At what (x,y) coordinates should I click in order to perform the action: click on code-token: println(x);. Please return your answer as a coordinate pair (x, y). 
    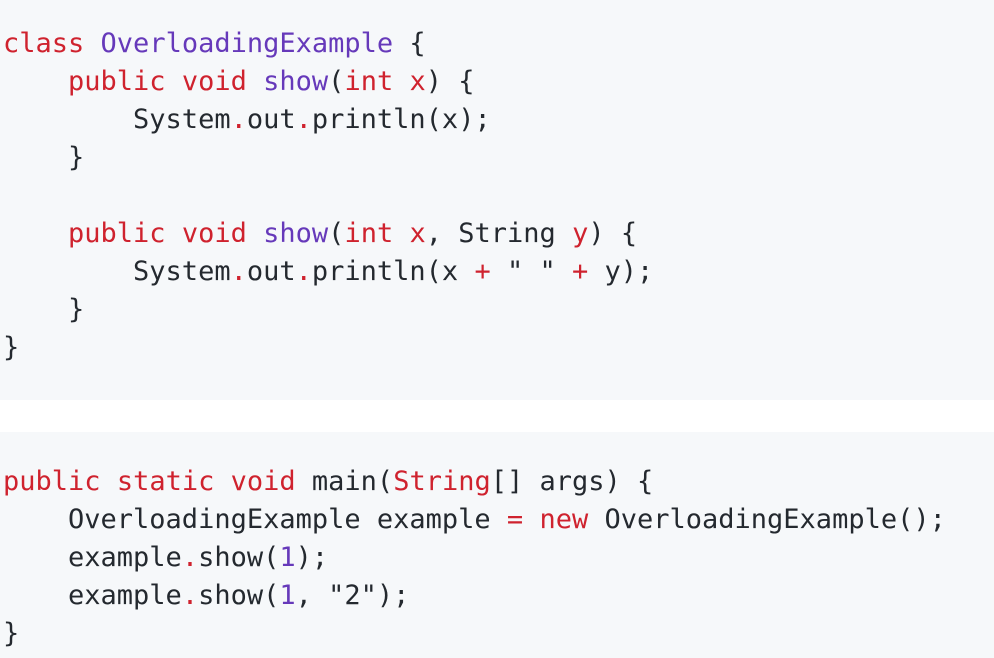
    Looking at the image, I should click on (401, 119).